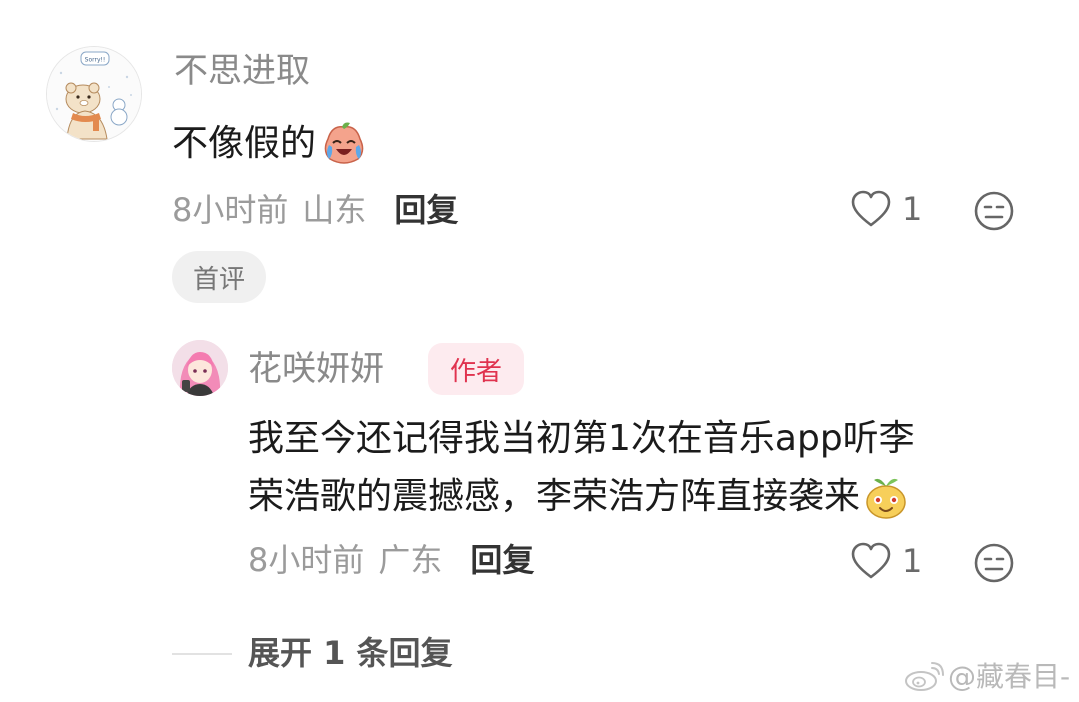 This screenshot has width=1079, height=702. I want to click on expand-replies-button: 展开 1 条回复, so click(350, 653).